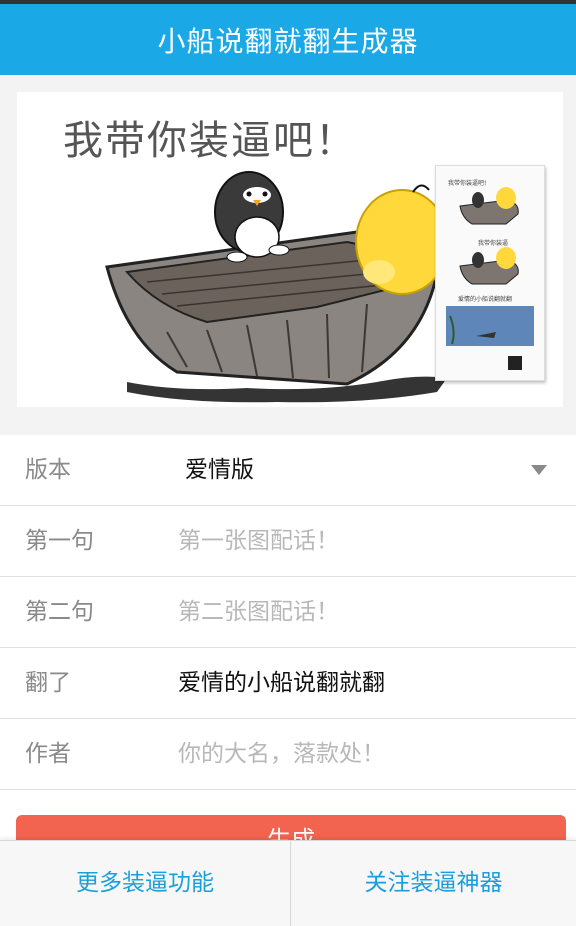 The image size is (576, 926). Describe the element at coordinates (48, 683) in the screenshot. I see `flipped-label: 翻了` at that location.